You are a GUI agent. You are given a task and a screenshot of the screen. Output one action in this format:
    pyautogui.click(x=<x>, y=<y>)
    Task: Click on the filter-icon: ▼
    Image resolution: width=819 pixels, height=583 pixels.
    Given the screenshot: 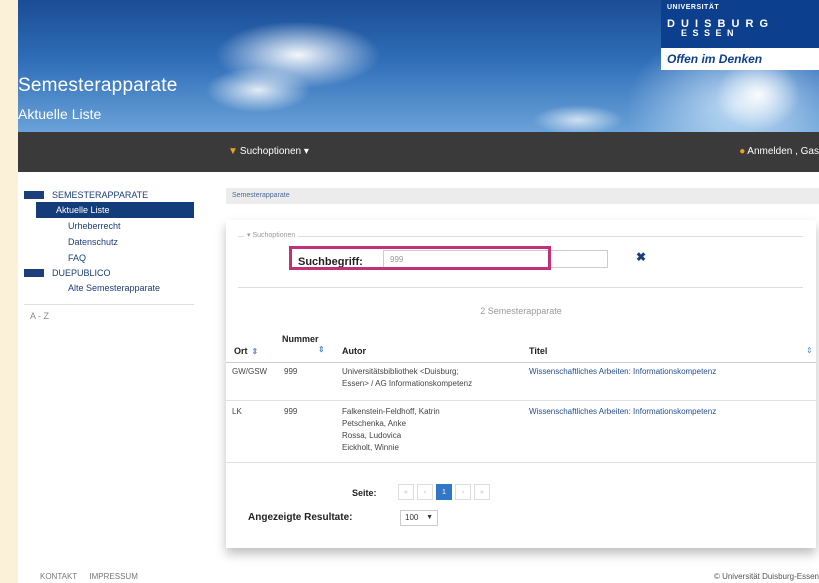 What is the action you would take?
    pyautogui.click(x=233, y=151)
    